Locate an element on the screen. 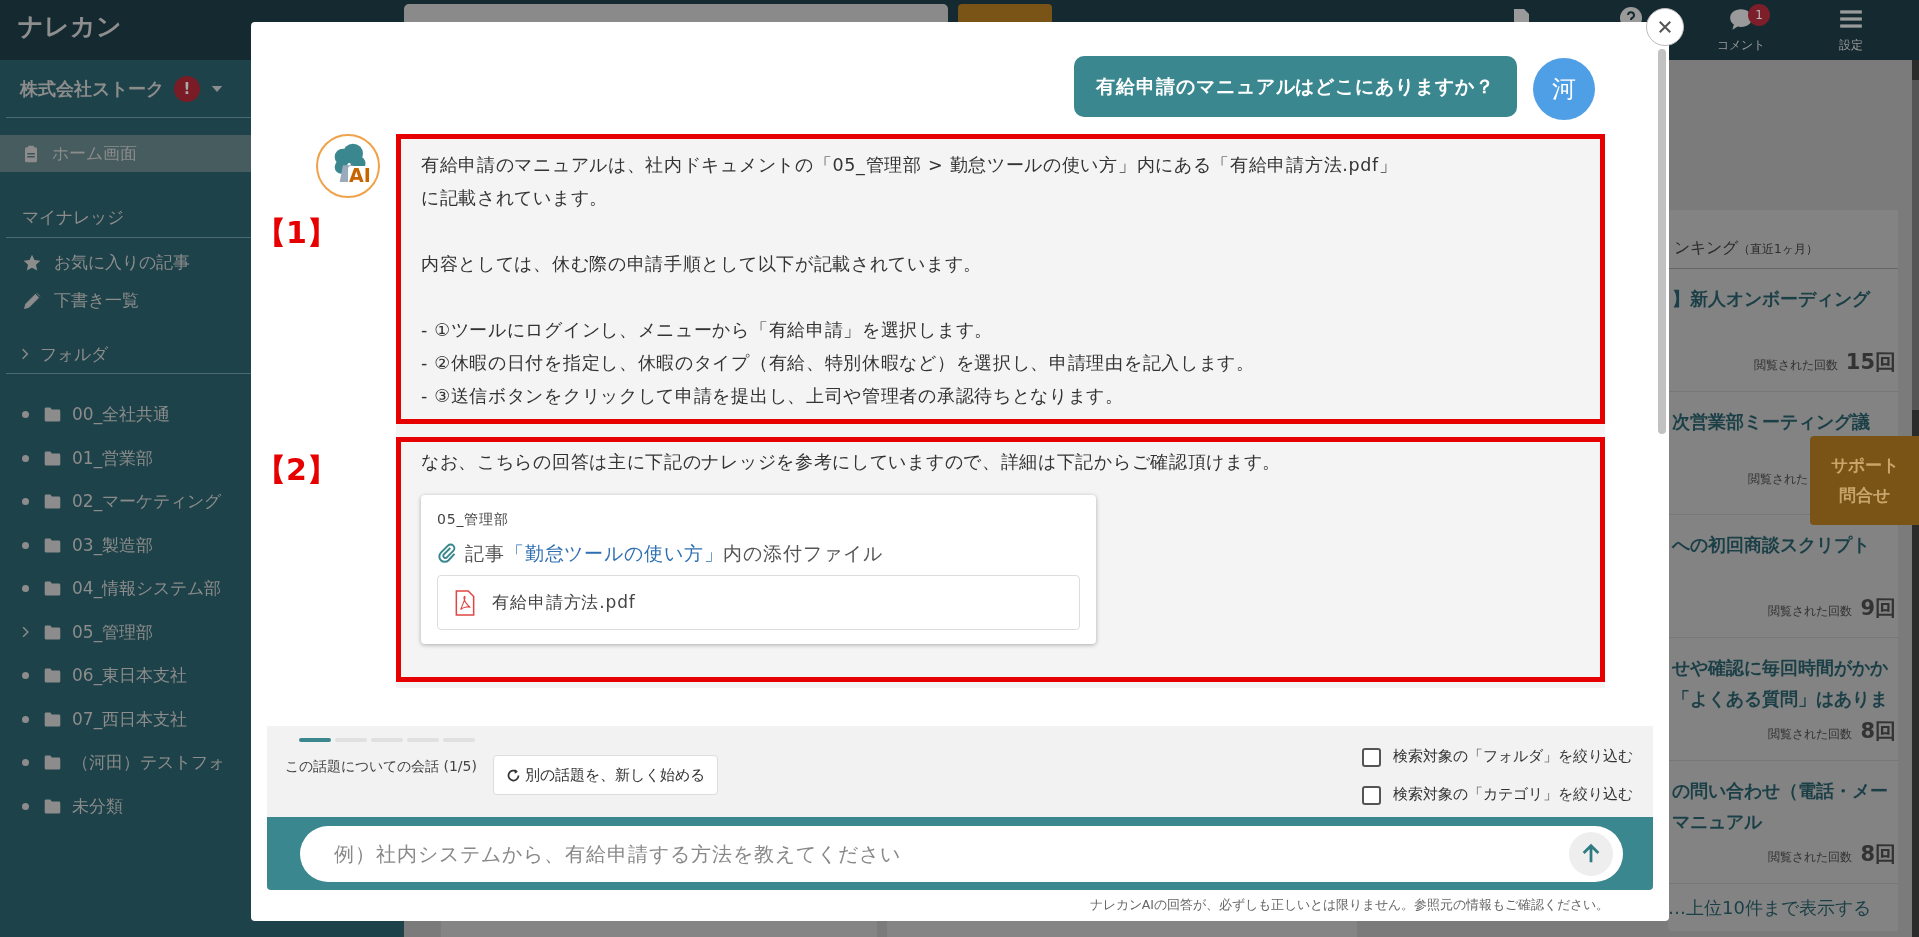 This screenshot has width=1919, height=937. article-title: マニュアル is located at coordinates (1783, 821).